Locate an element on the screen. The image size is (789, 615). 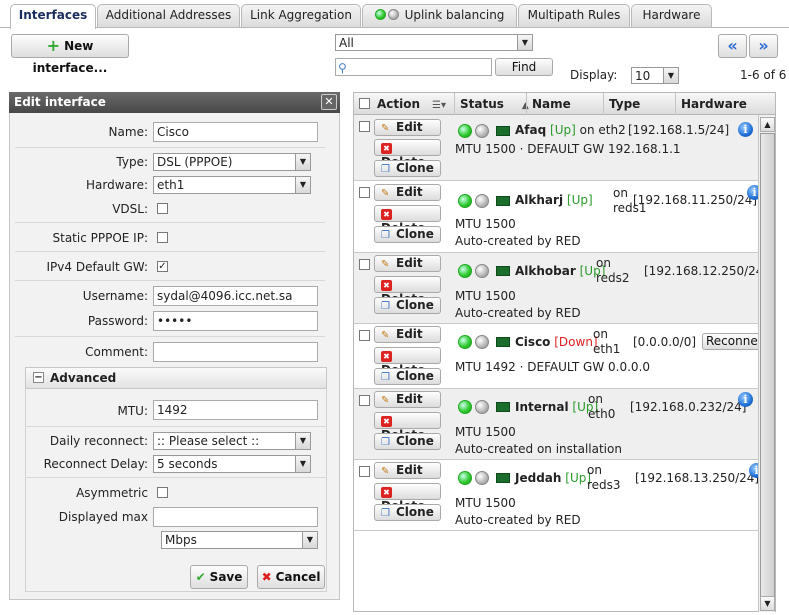
column-status: Status ▲ is located at coordinates (491, 104).